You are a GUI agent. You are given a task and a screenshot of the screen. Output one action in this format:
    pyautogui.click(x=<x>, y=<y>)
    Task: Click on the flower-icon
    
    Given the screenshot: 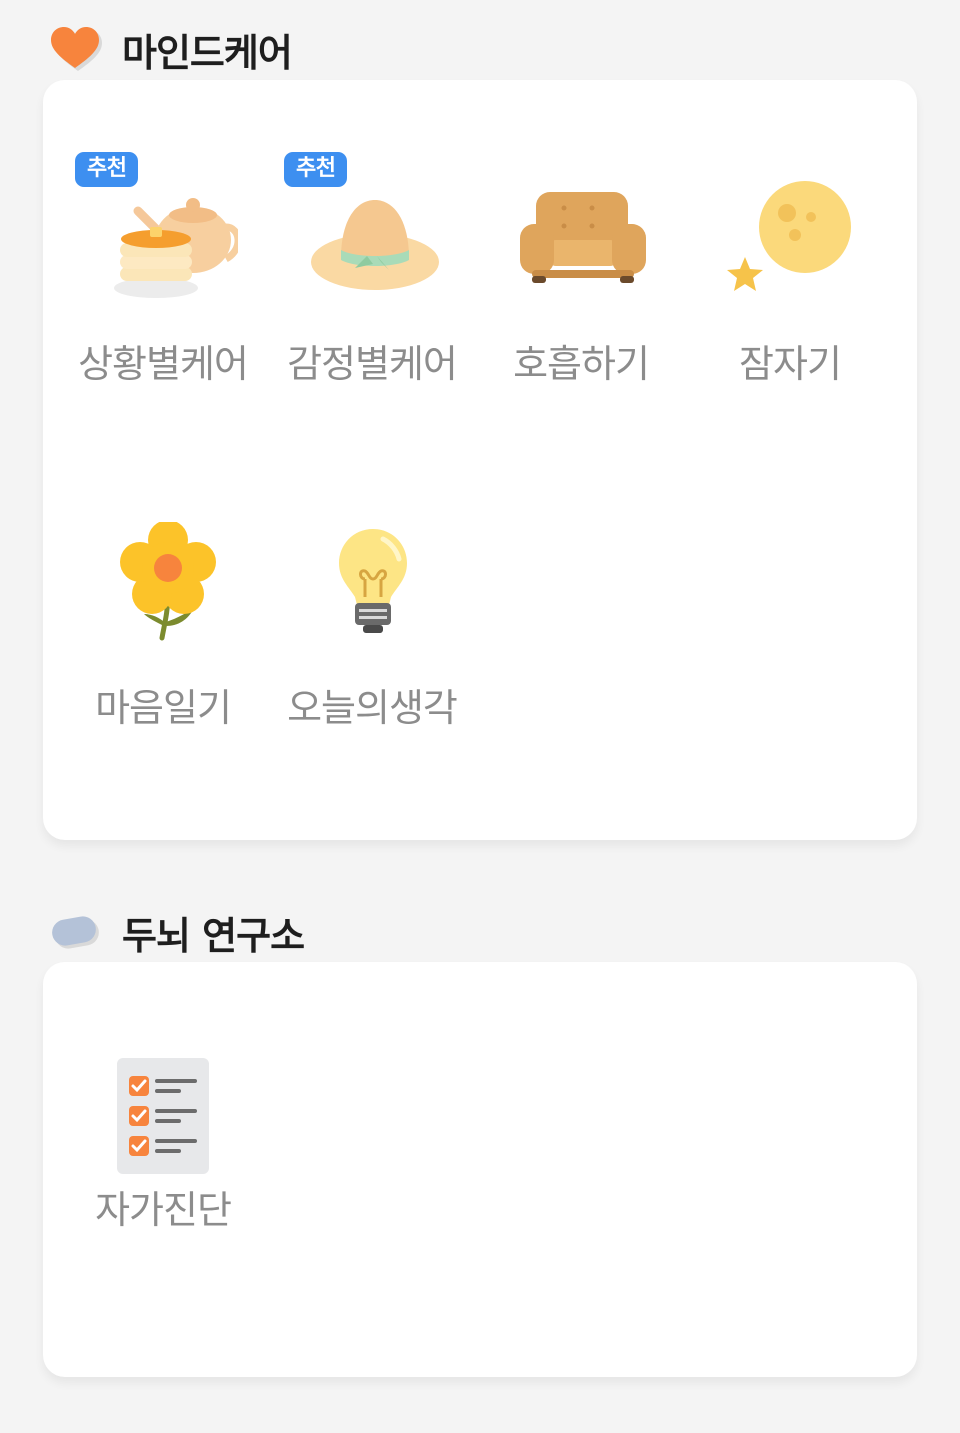 What is the action you would take?
    pyautogui.click(x=163, y=580)
    